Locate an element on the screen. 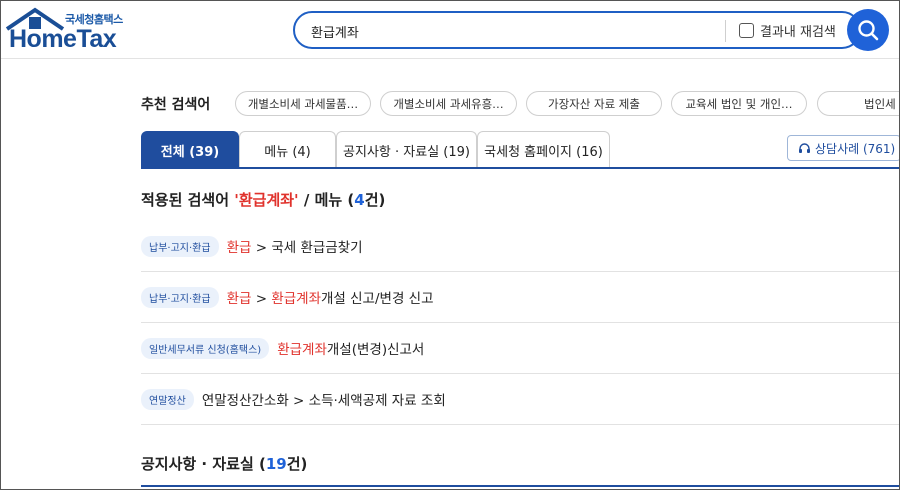  result-item: 연말정산 연말정산간소화 > 소득·세액공제 자료 조회 is located at coordinates (520, 399).